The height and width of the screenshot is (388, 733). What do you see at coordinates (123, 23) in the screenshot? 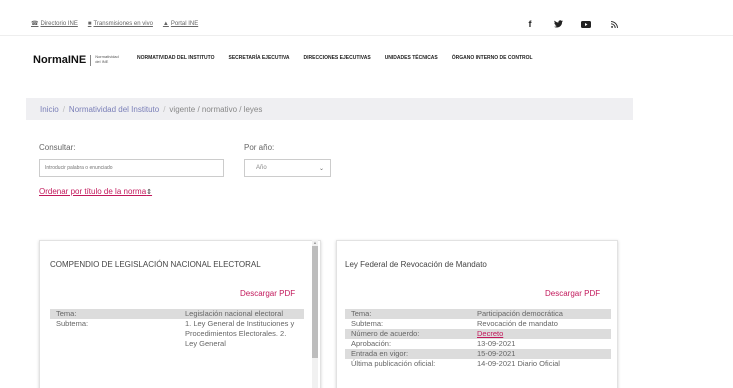
I see `live-stream-label: Transmisiones en vivo` at bounding box center [123, 23].